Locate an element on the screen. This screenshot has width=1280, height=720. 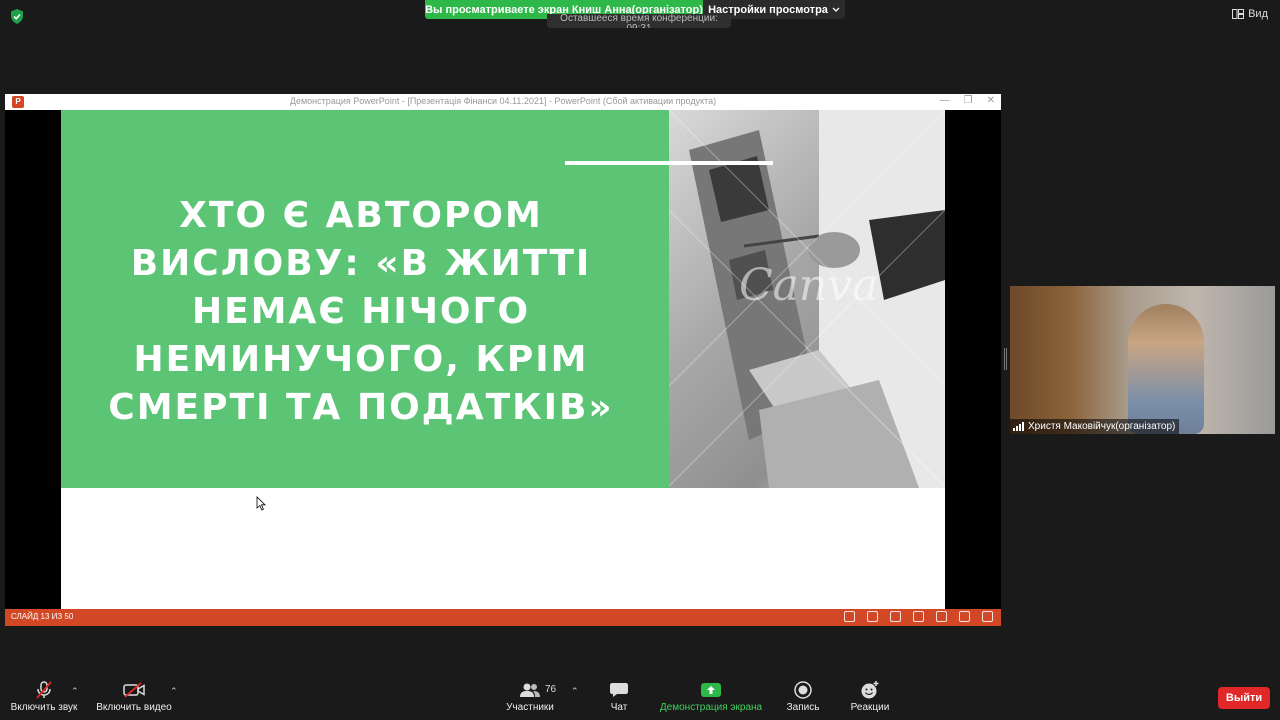
microphone-muted-icon is located at coordinates (44, 690).